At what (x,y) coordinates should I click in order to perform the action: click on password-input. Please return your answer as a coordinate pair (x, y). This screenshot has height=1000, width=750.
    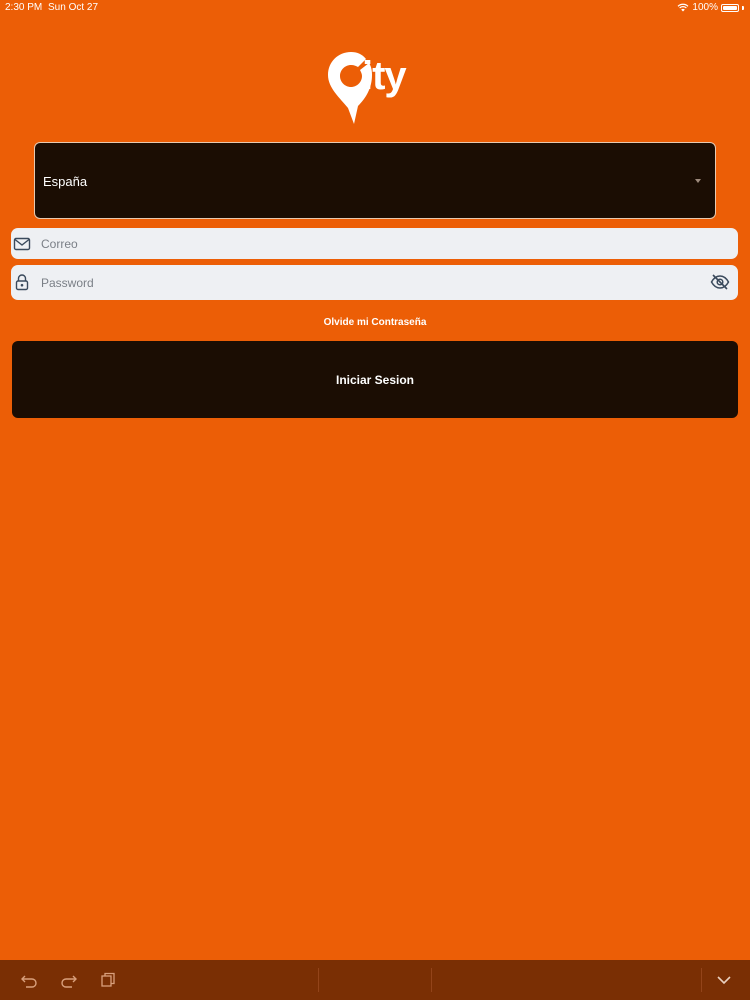
    Looking at the image, I should click on (371, 282).